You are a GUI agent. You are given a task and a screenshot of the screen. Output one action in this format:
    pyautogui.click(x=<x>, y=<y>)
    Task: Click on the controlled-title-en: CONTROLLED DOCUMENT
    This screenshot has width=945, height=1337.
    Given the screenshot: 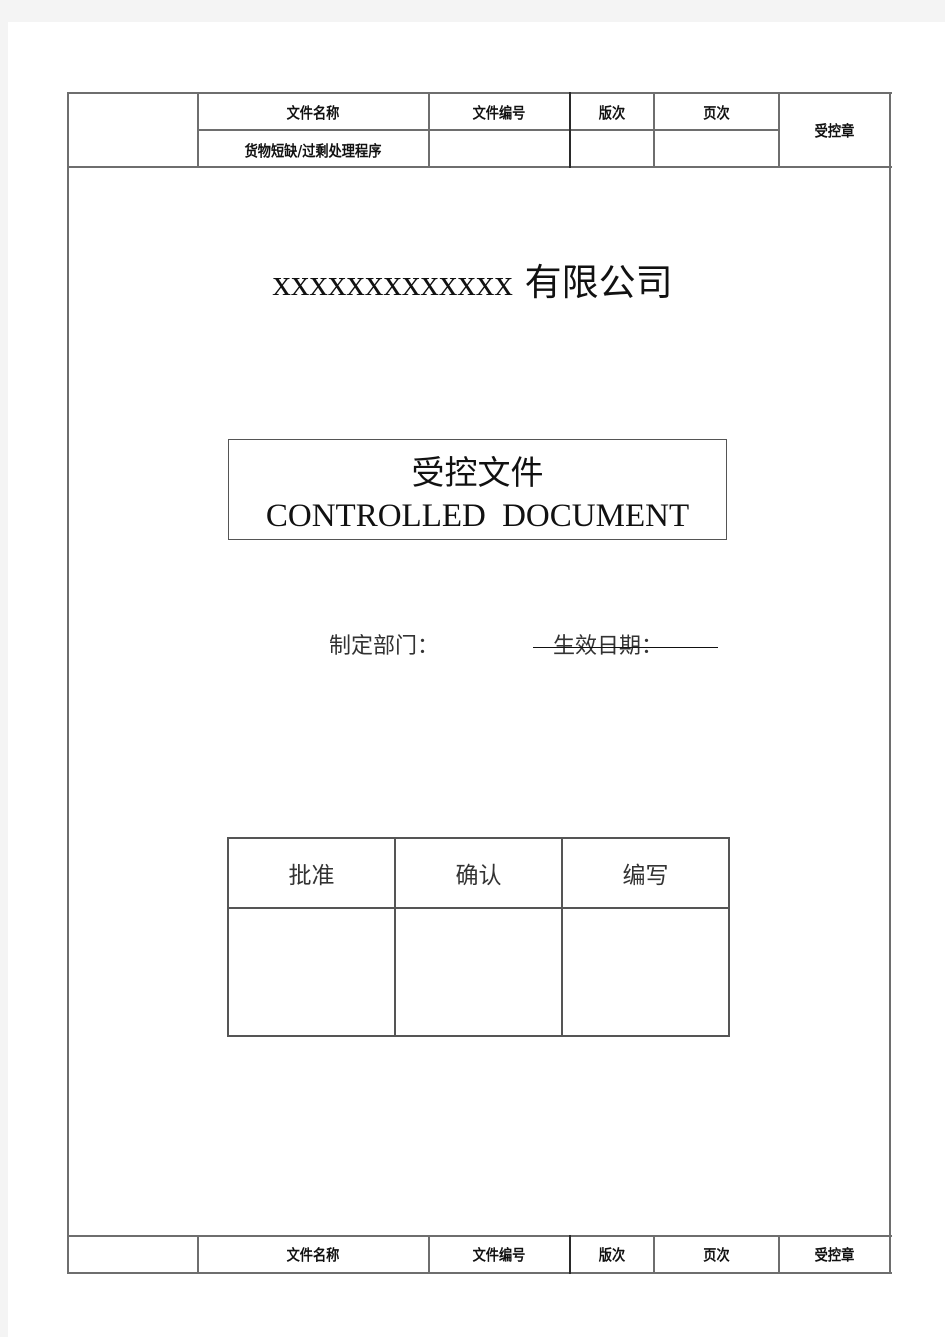 What is the action you would take?
    pyautogui.click(x=477, y=516)
    